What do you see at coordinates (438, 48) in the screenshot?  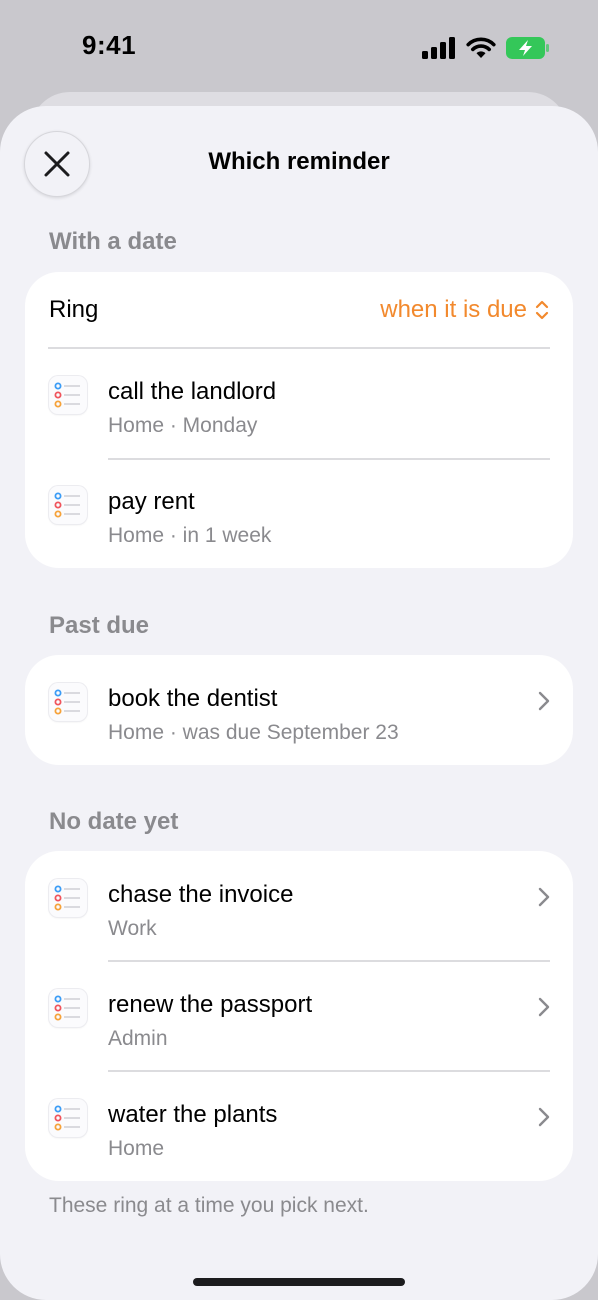 I see `cellular-signal-icon` at bounding box center [438, 48].